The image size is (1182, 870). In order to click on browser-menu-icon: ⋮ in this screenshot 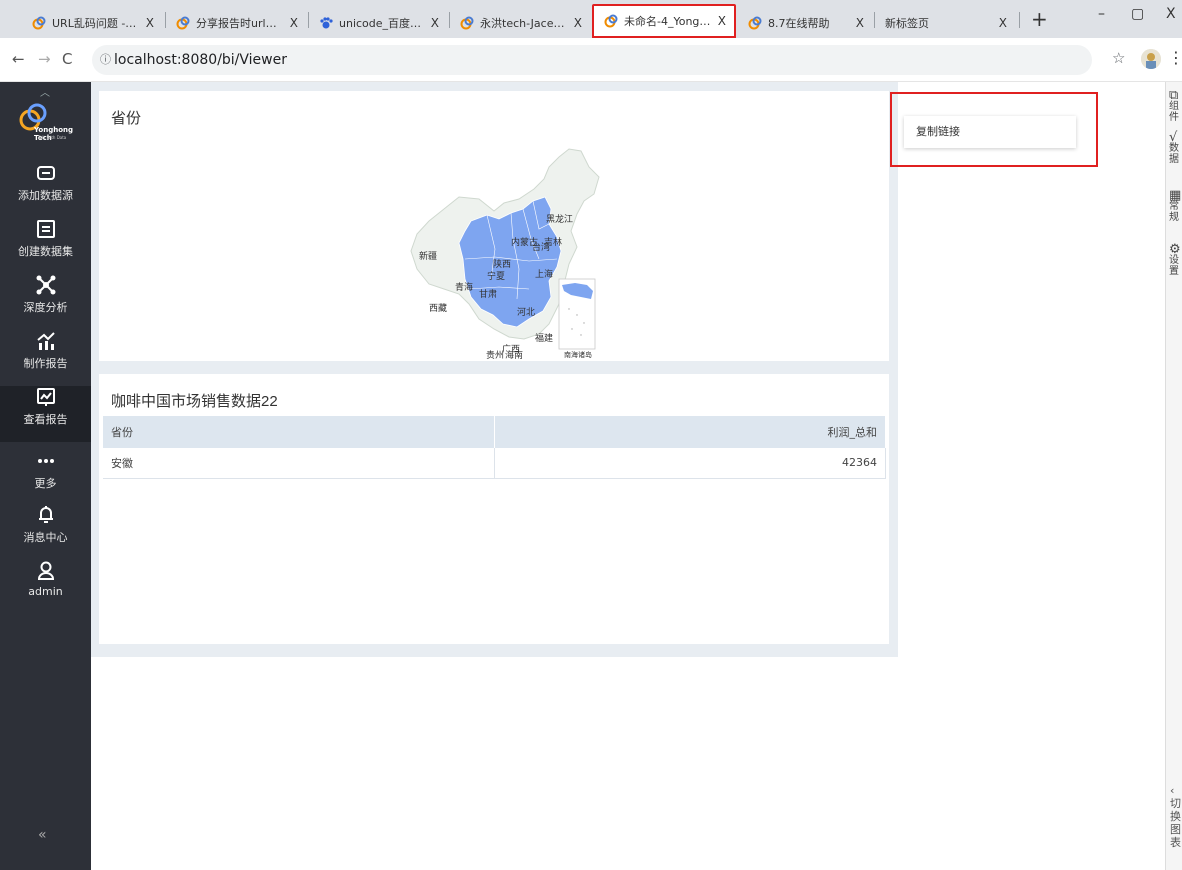, I will do `click(1175, 57)`.